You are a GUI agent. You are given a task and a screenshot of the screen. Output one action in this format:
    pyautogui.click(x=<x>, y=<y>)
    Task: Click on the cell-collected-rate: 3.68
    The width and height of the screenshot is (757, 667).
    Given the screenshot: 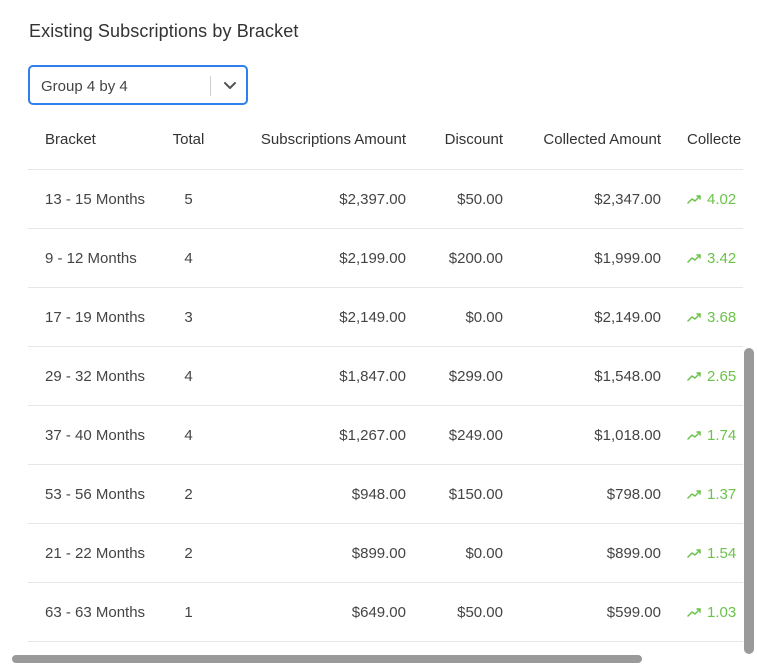 What is the action you would take?
    pyautogui.click(x=702, y=317)
    